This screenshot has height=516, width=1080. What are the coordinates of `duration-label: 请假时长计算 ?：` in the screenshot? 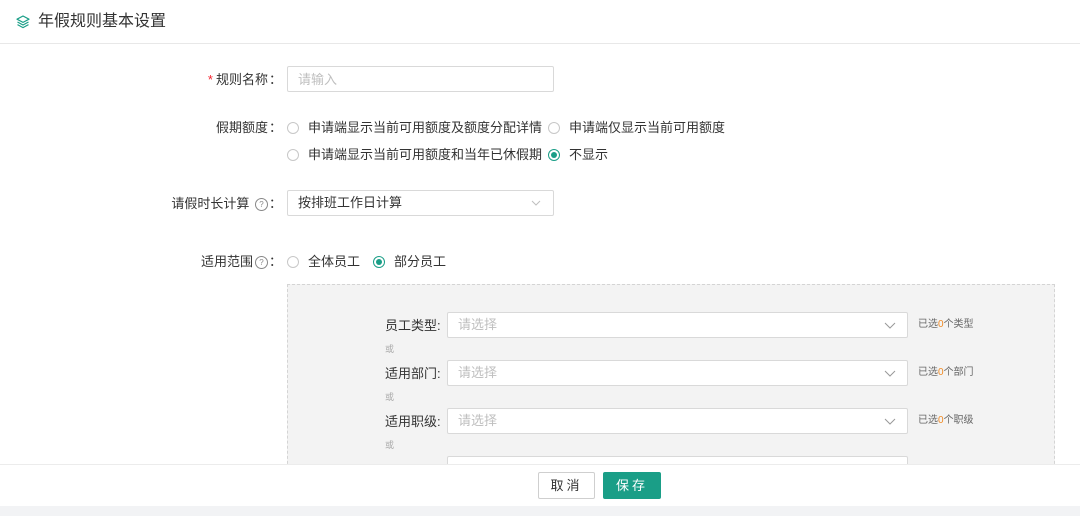 It's located at (226, 204).